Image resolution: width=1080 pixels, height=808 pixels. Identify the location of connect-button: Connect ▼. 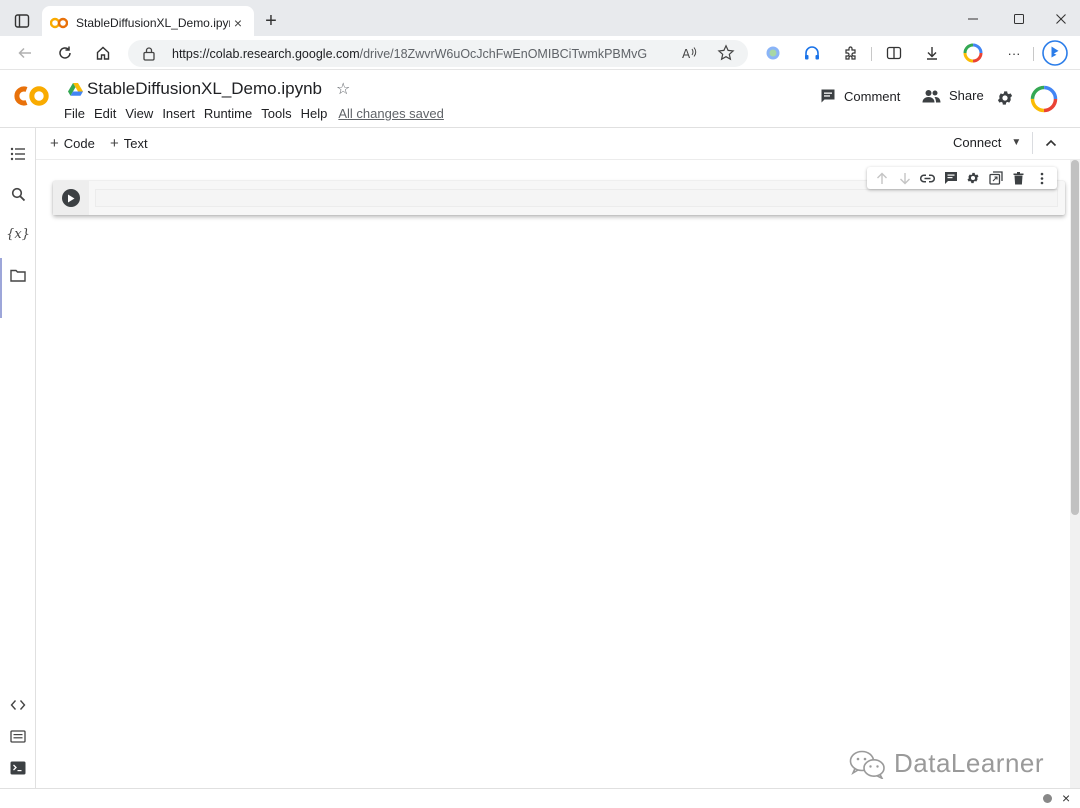
(987, 142).